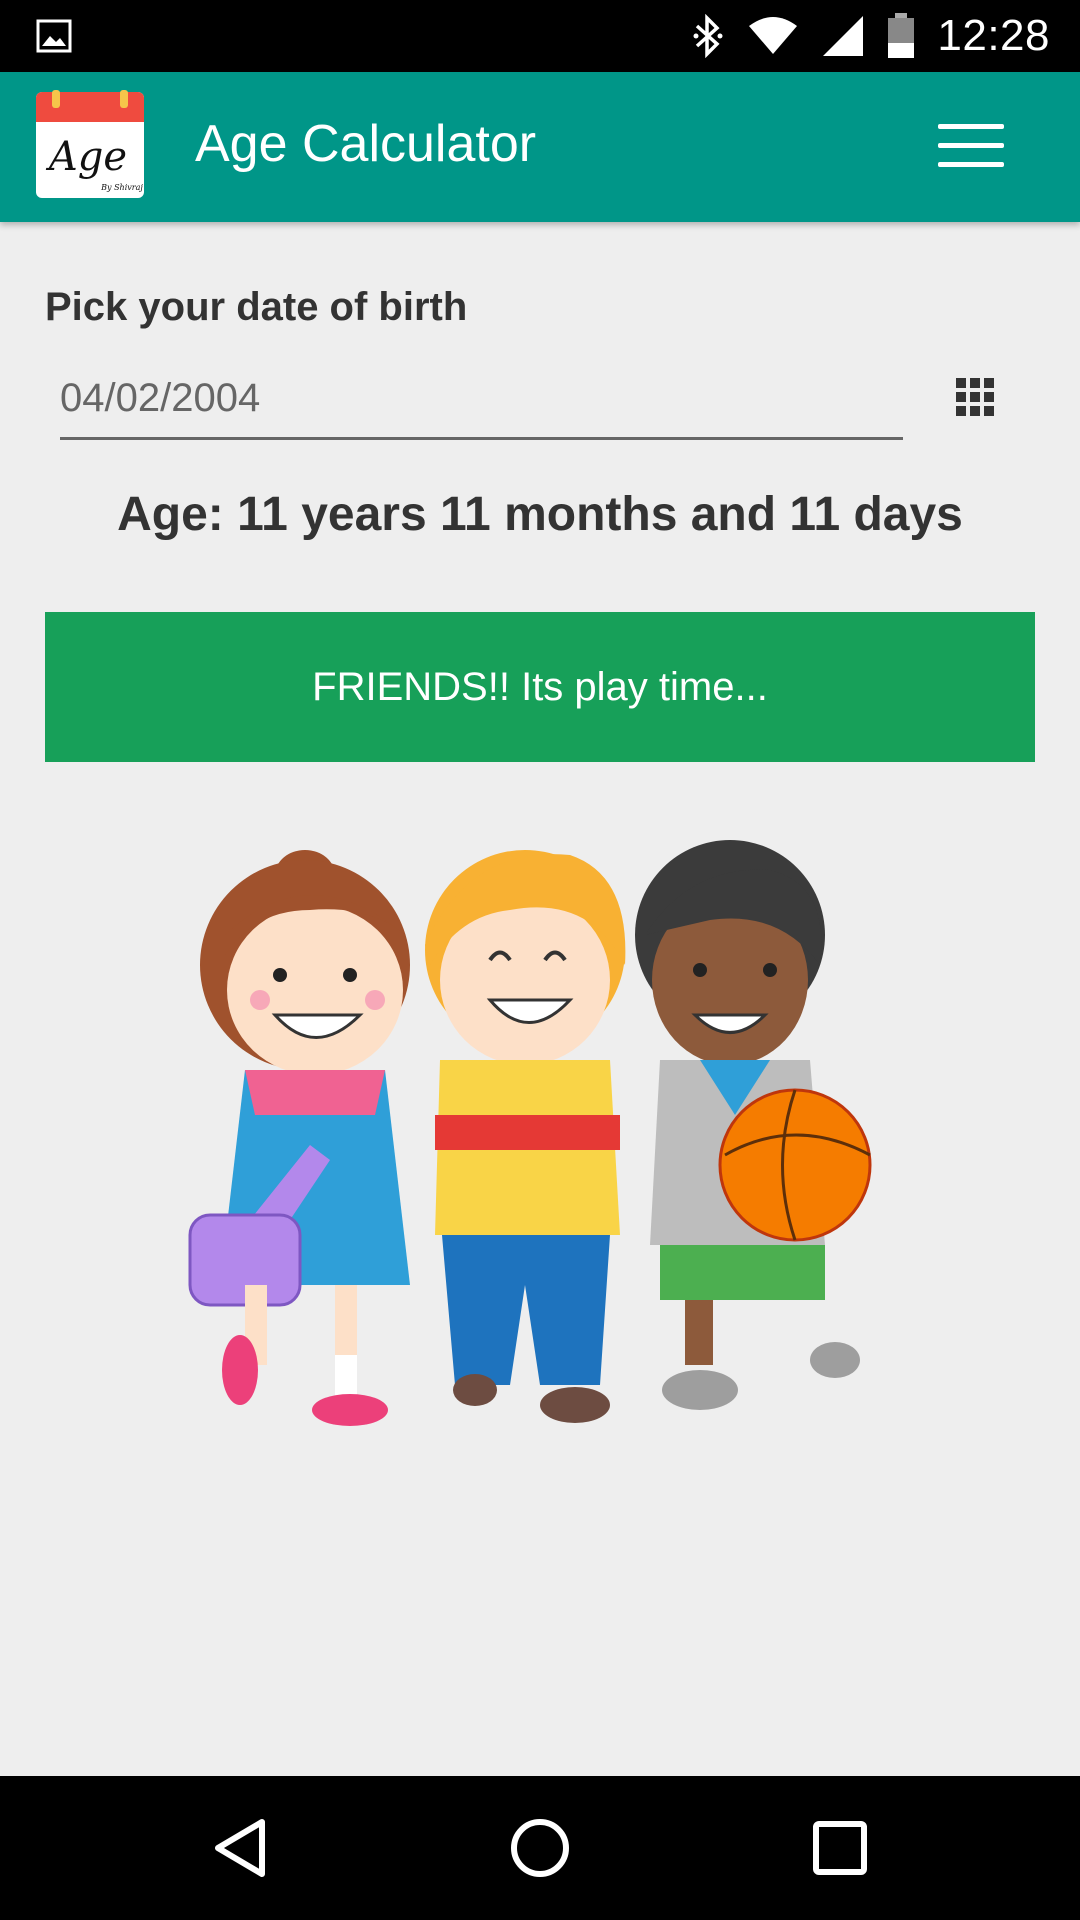 This screenshot has height=1920, width=1080. Describe the element at coordinates (256, 307) in the screenshot. I see `dob-label: Pick your date of birth` at that location.